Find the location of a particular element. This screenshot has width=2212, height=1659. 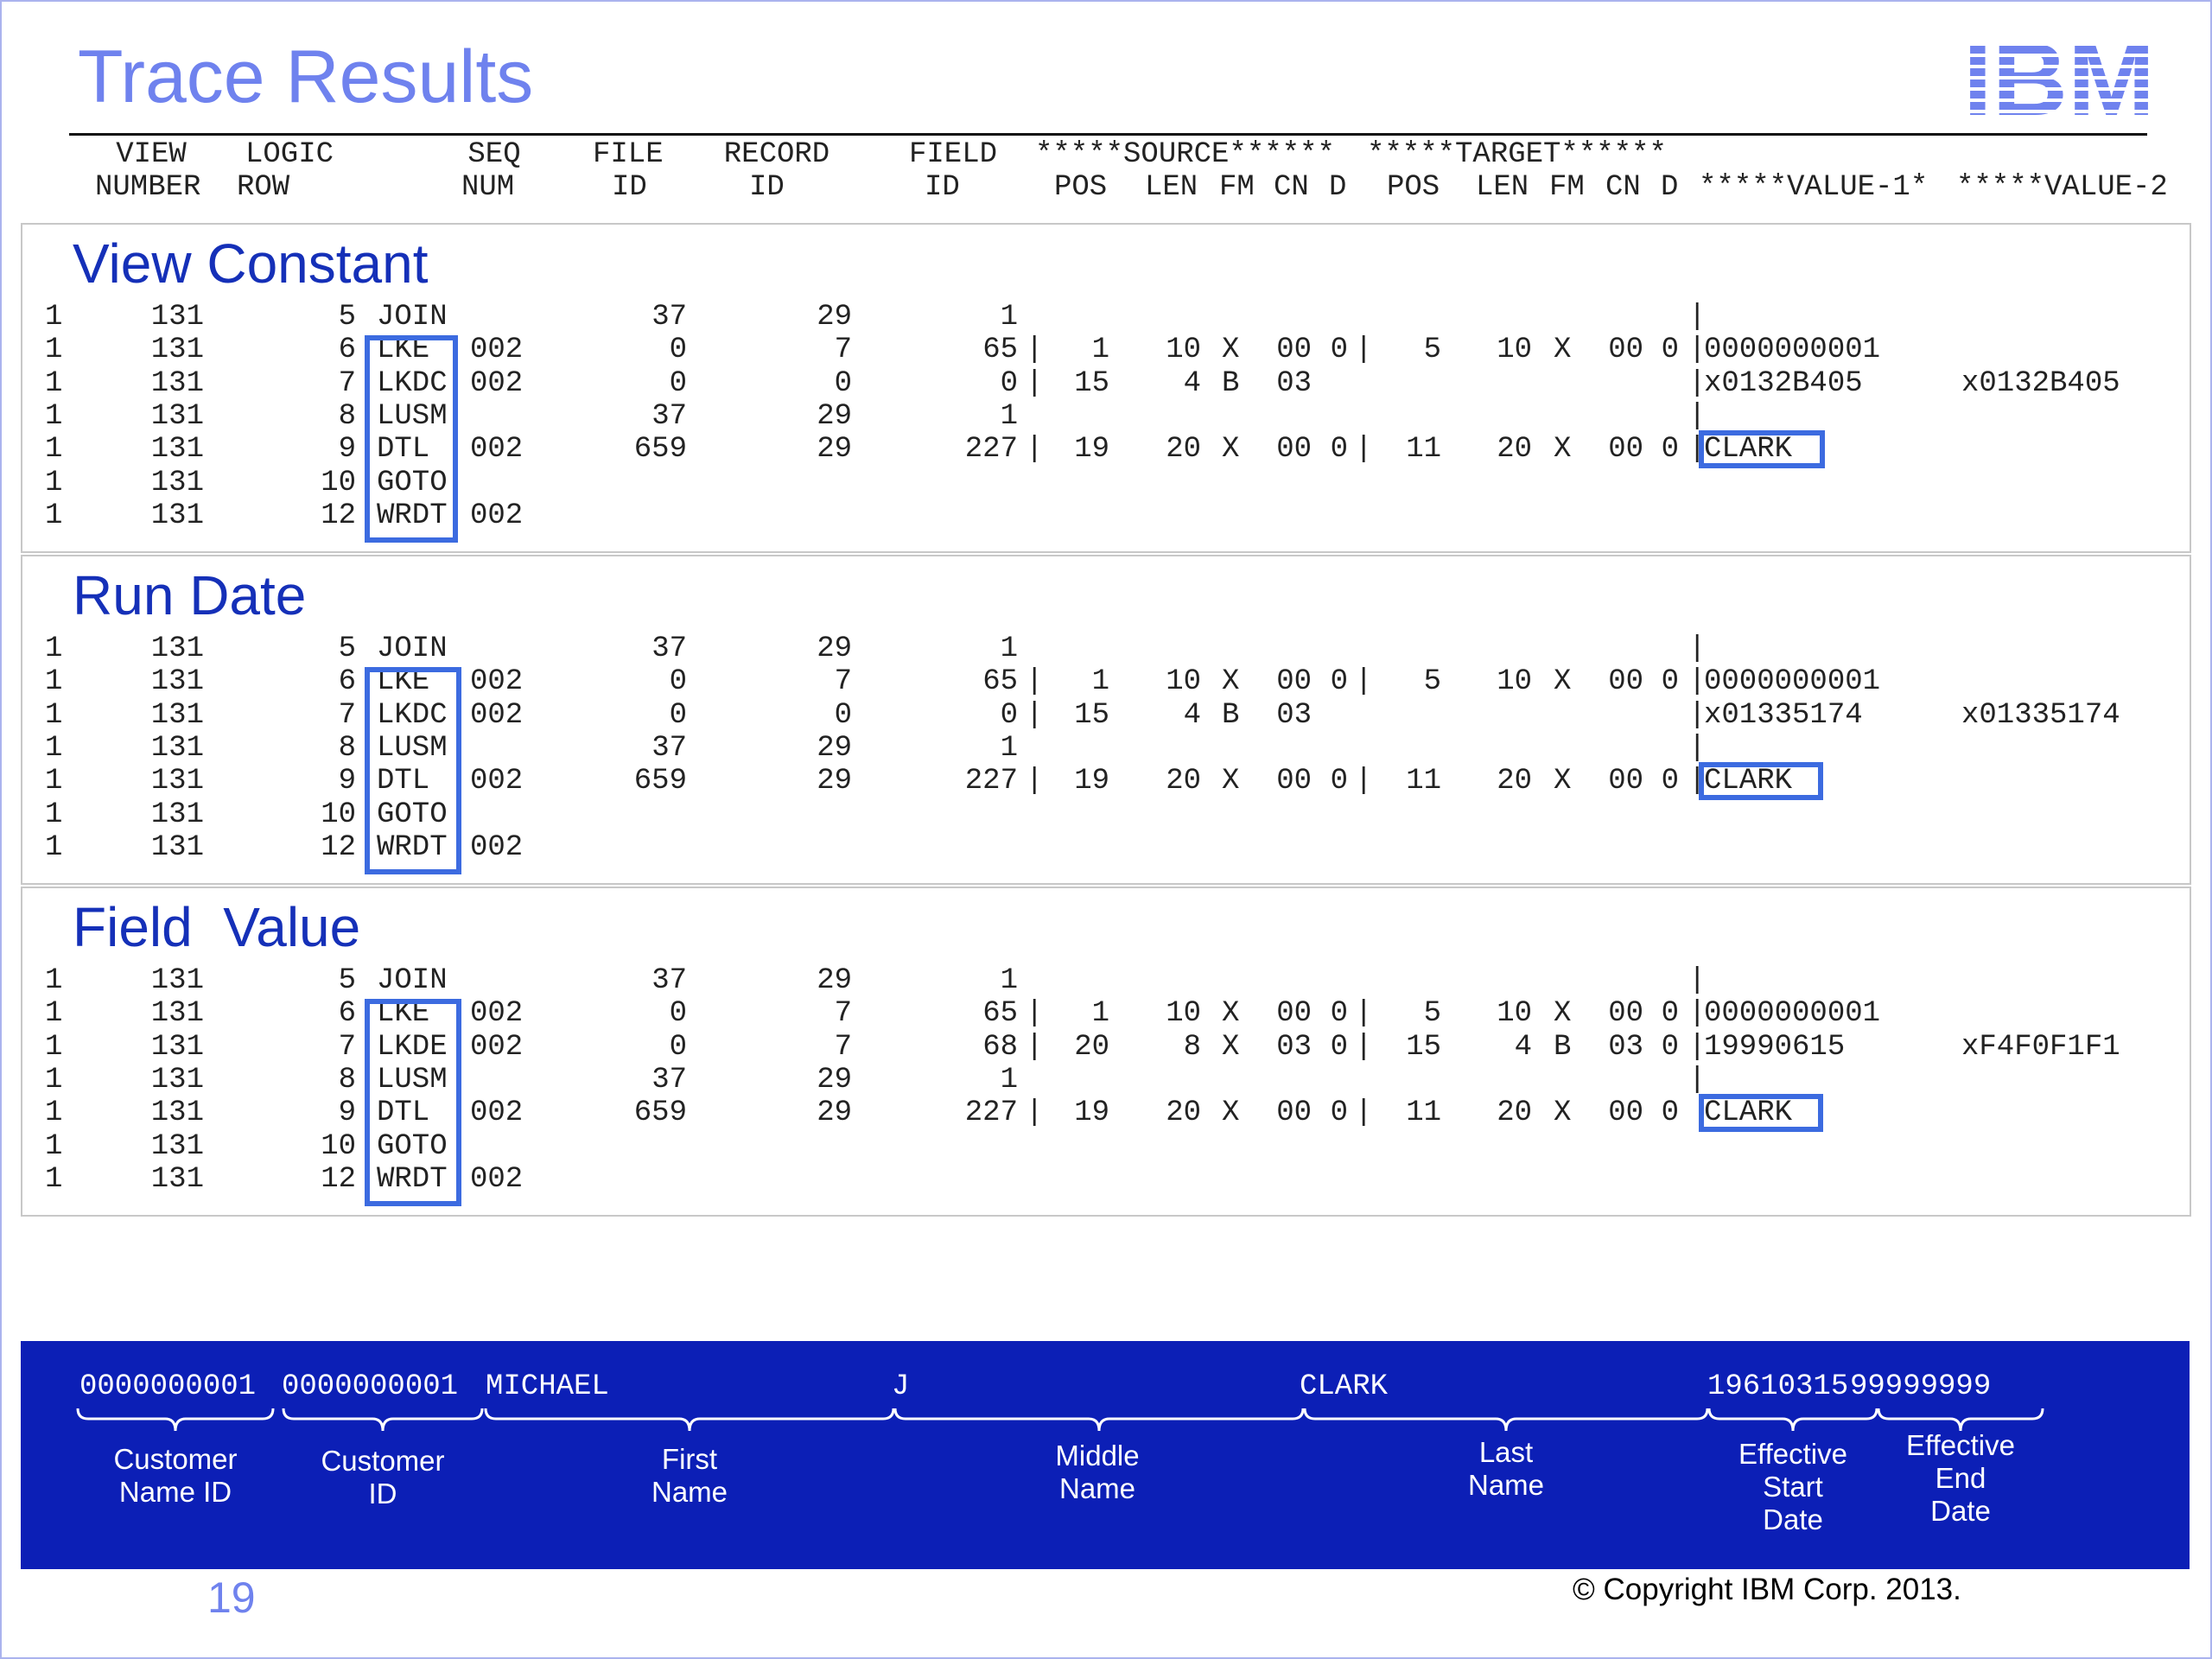

cell-t-pos: 15 is located at coordinates (1423, 1047).